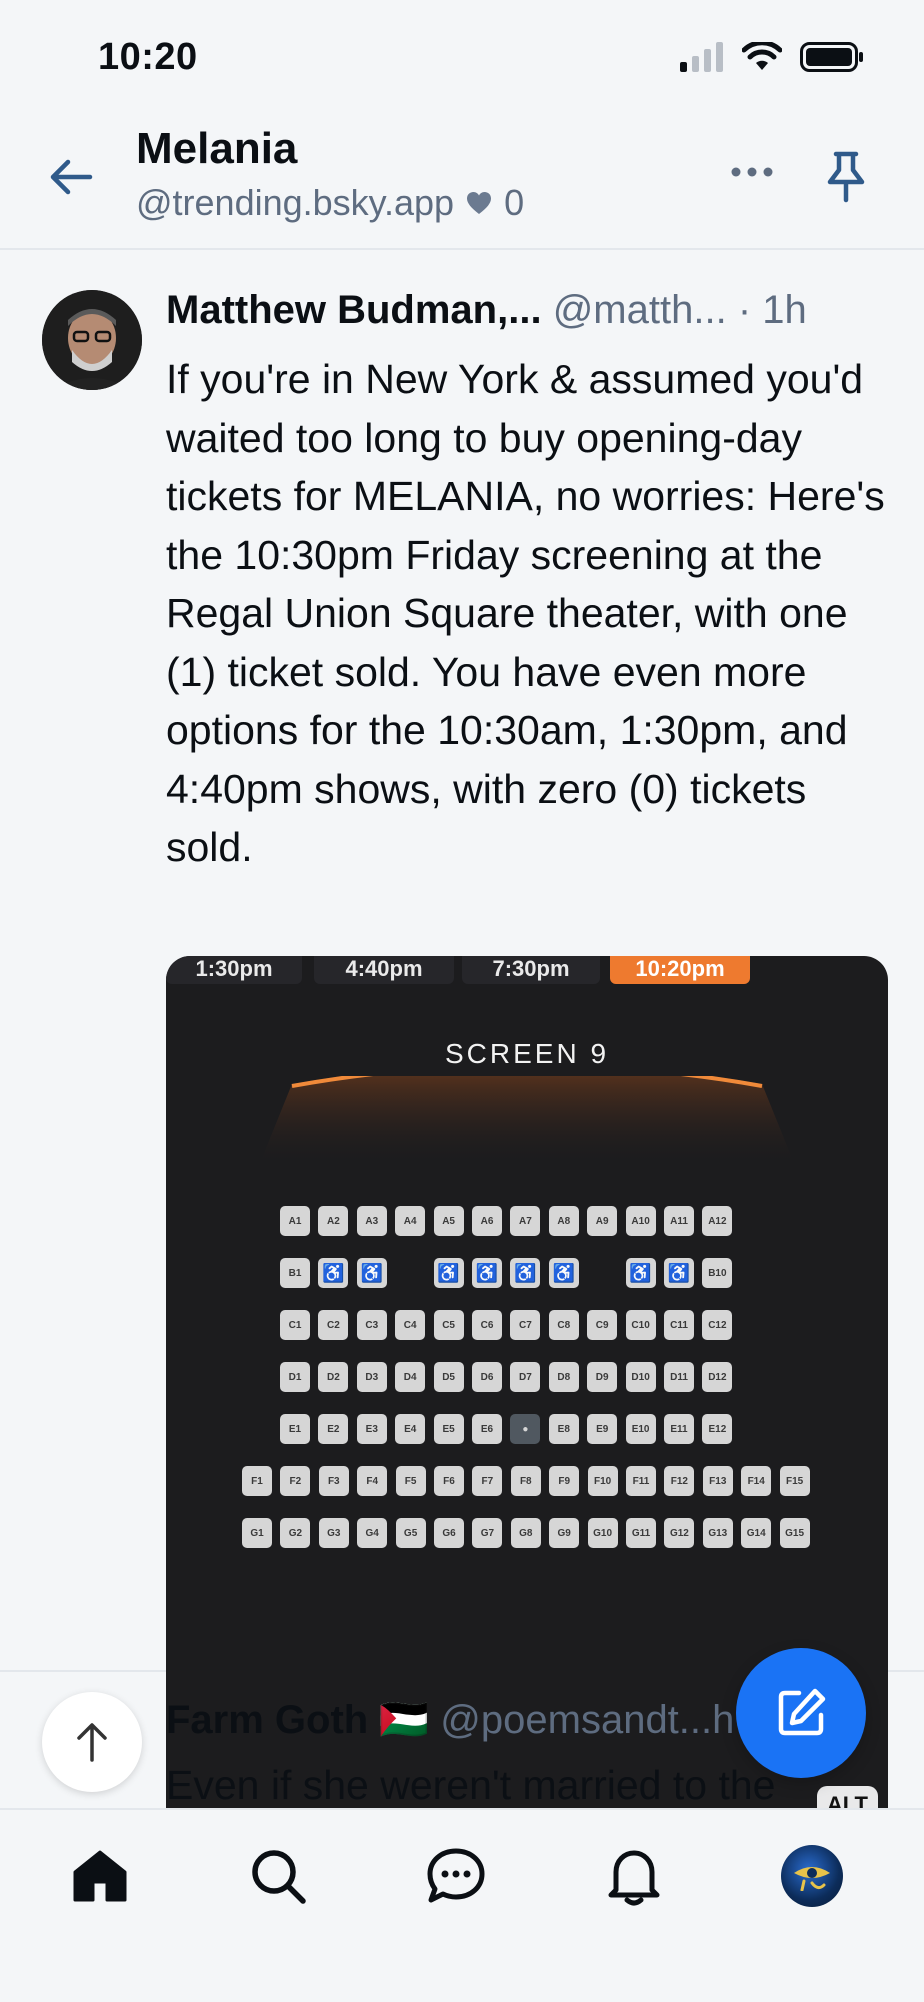  I want to click on avatar, so click(92, 340).